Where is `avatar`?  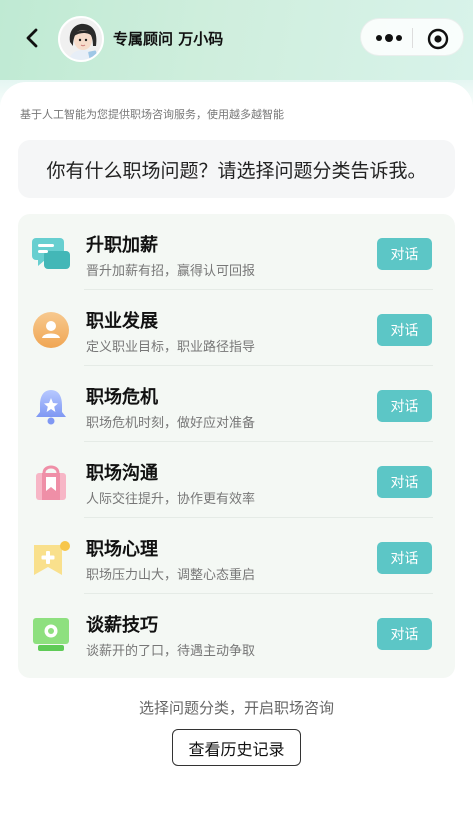
avatar is located at coordinates (81, 39).